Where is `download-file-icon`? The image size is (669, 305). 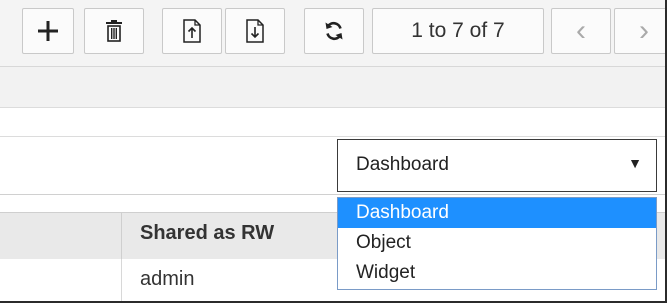 download-file-icon is located at coordinates (255, 31).